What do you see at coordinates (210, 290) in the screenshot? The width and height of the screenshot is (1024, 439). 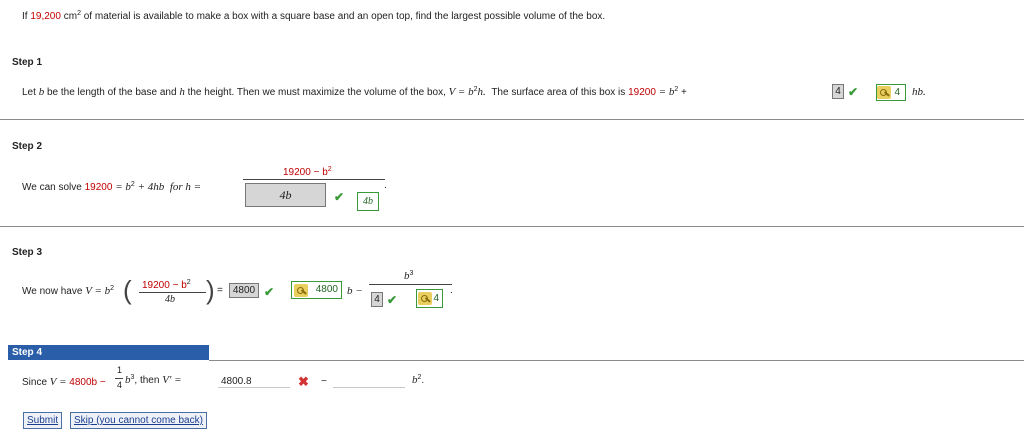 I see `right-paren: )` at bounding box center [210, 290].